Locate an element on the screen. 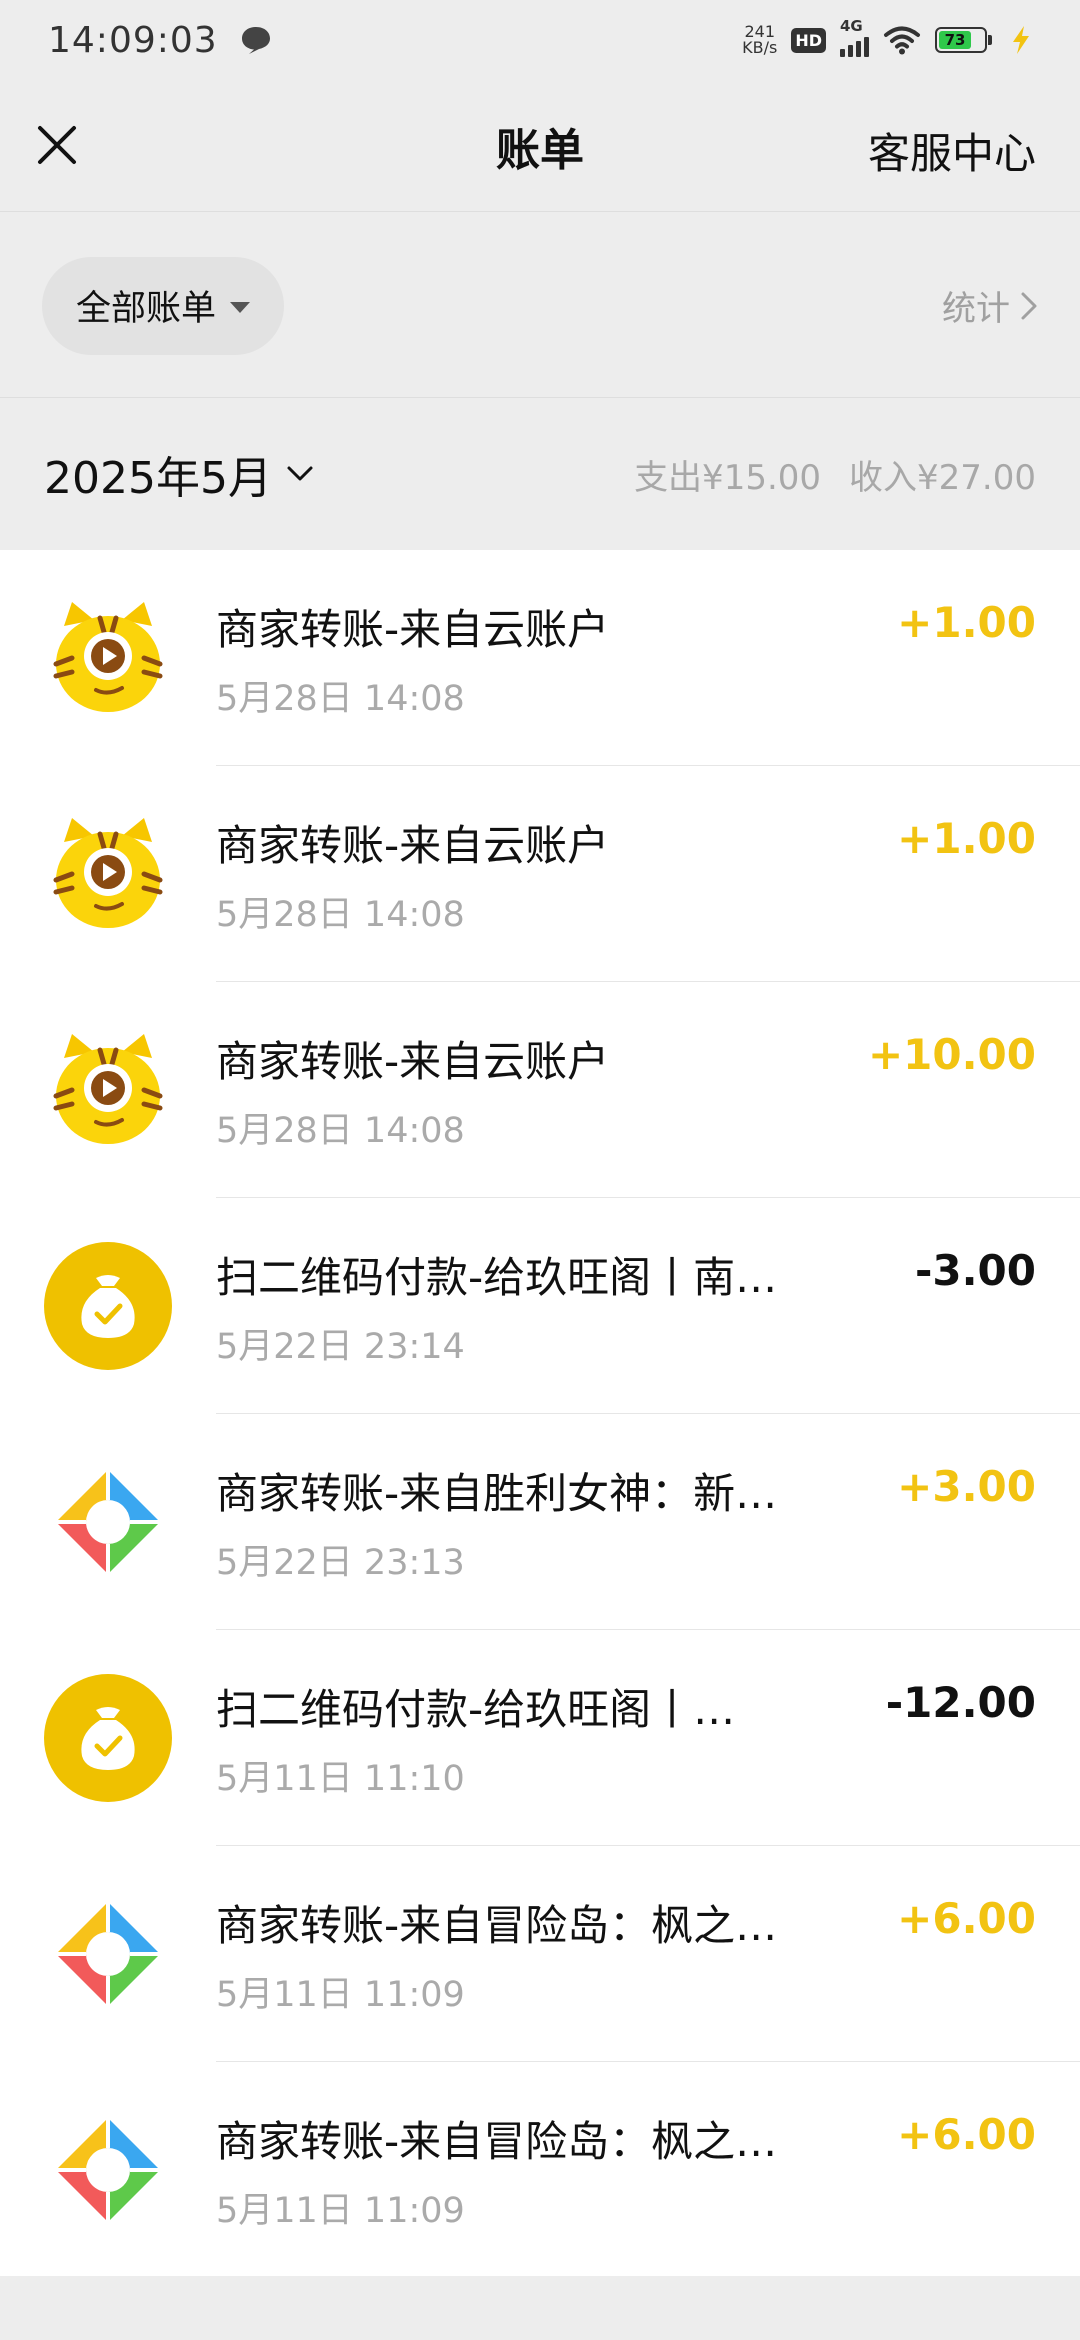 The width and height of the screenshot is (1080, 2340). filter-selected-label: 全部账单 is located at coordinates (146, 309).